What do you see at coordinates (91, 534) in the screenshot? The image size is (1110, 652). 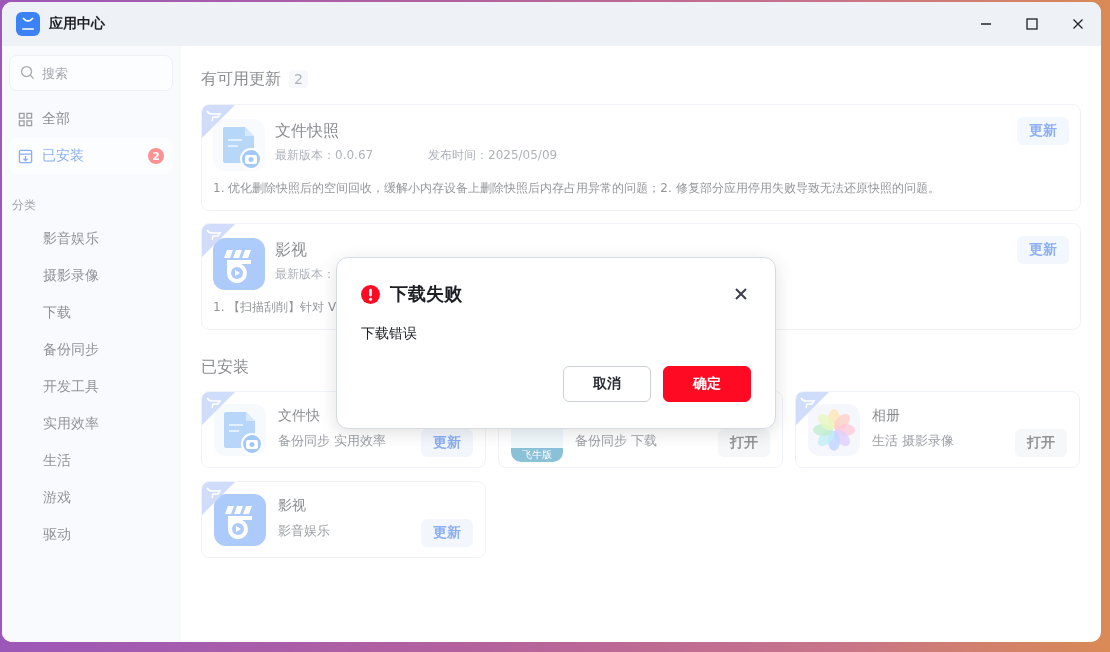 I see `category-item: 驱动` at bounding box center [91, 534].